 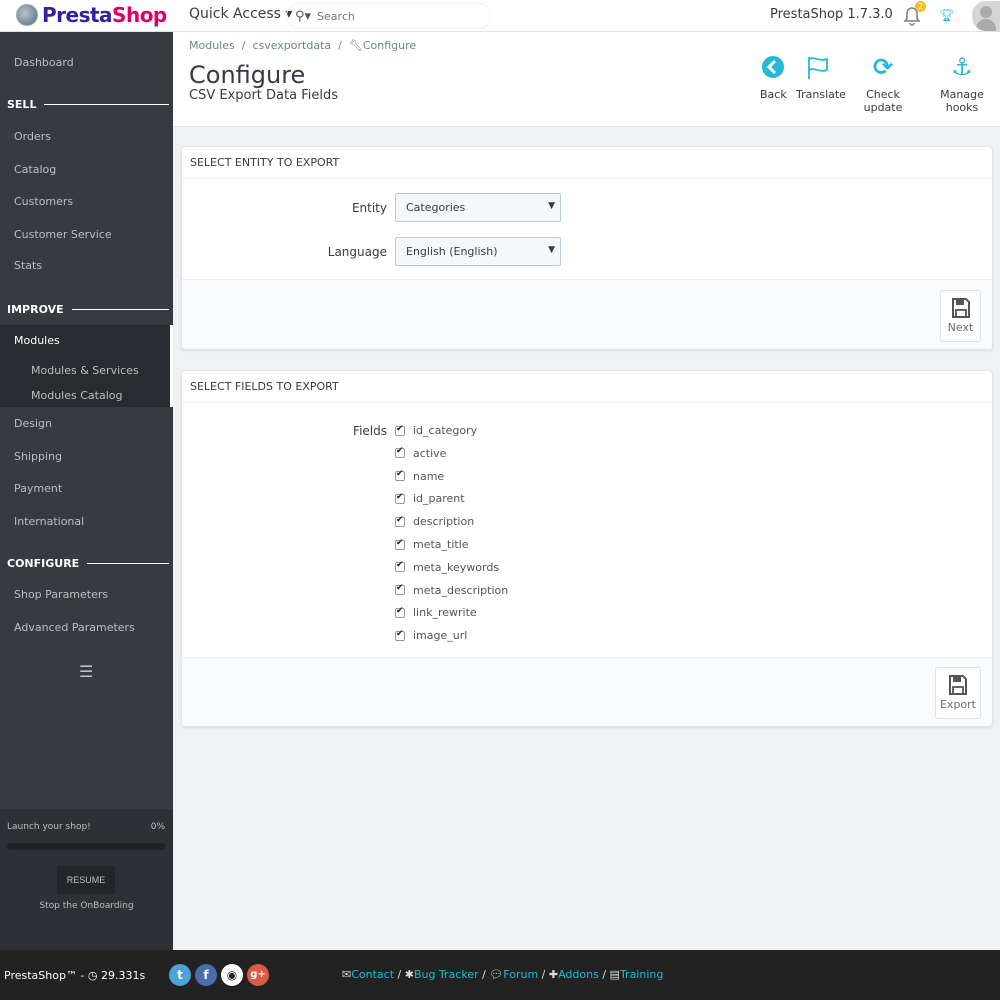 What do you see at coordinates (91, 15) in the screenshot?
I see `prestashop-logo: PrestaShop` at bounding box center [91, 15].